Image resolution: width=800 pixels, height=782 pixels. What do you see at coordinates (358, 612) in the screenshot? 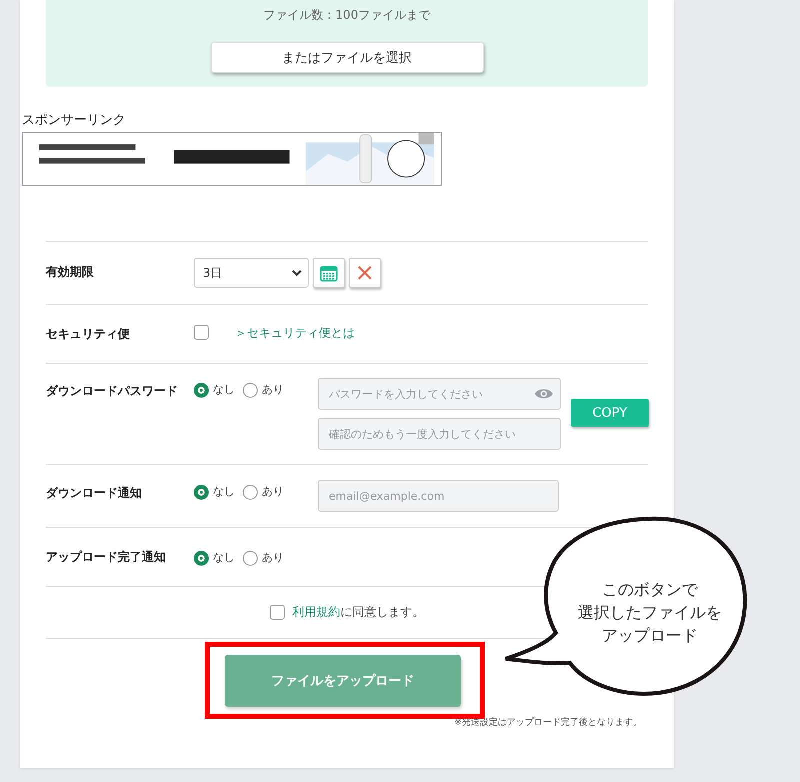
I see `terms-text: 利用規約に同意します。` at bounding box center [358, 612].